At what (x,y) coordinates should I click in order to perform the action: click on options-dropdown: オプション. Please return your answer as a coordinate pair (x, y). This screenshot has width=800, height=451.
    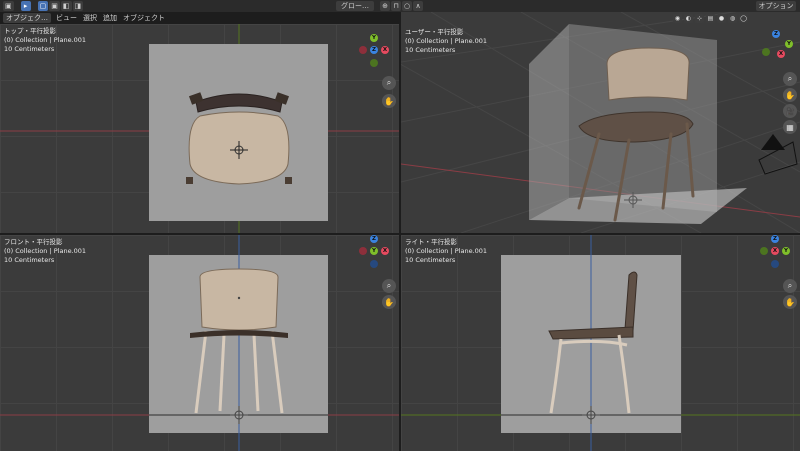
    Looking at the image, I should click on (776, 6).